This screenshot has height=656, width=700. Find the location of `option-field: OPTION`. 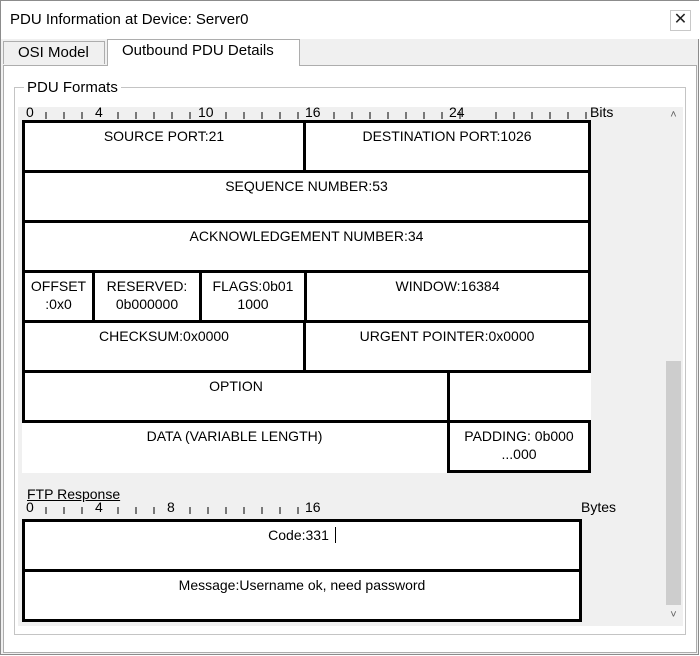

option-field: OPTION is located at coordinates (236, 396).